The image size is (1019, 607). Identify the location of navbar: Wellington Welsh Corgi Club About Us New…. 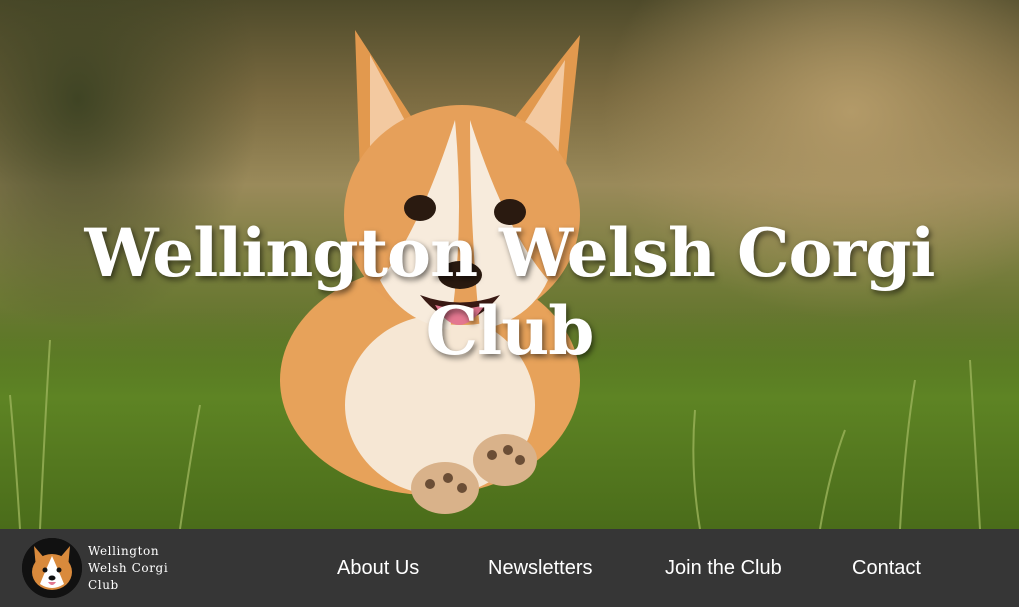
(509, 568).